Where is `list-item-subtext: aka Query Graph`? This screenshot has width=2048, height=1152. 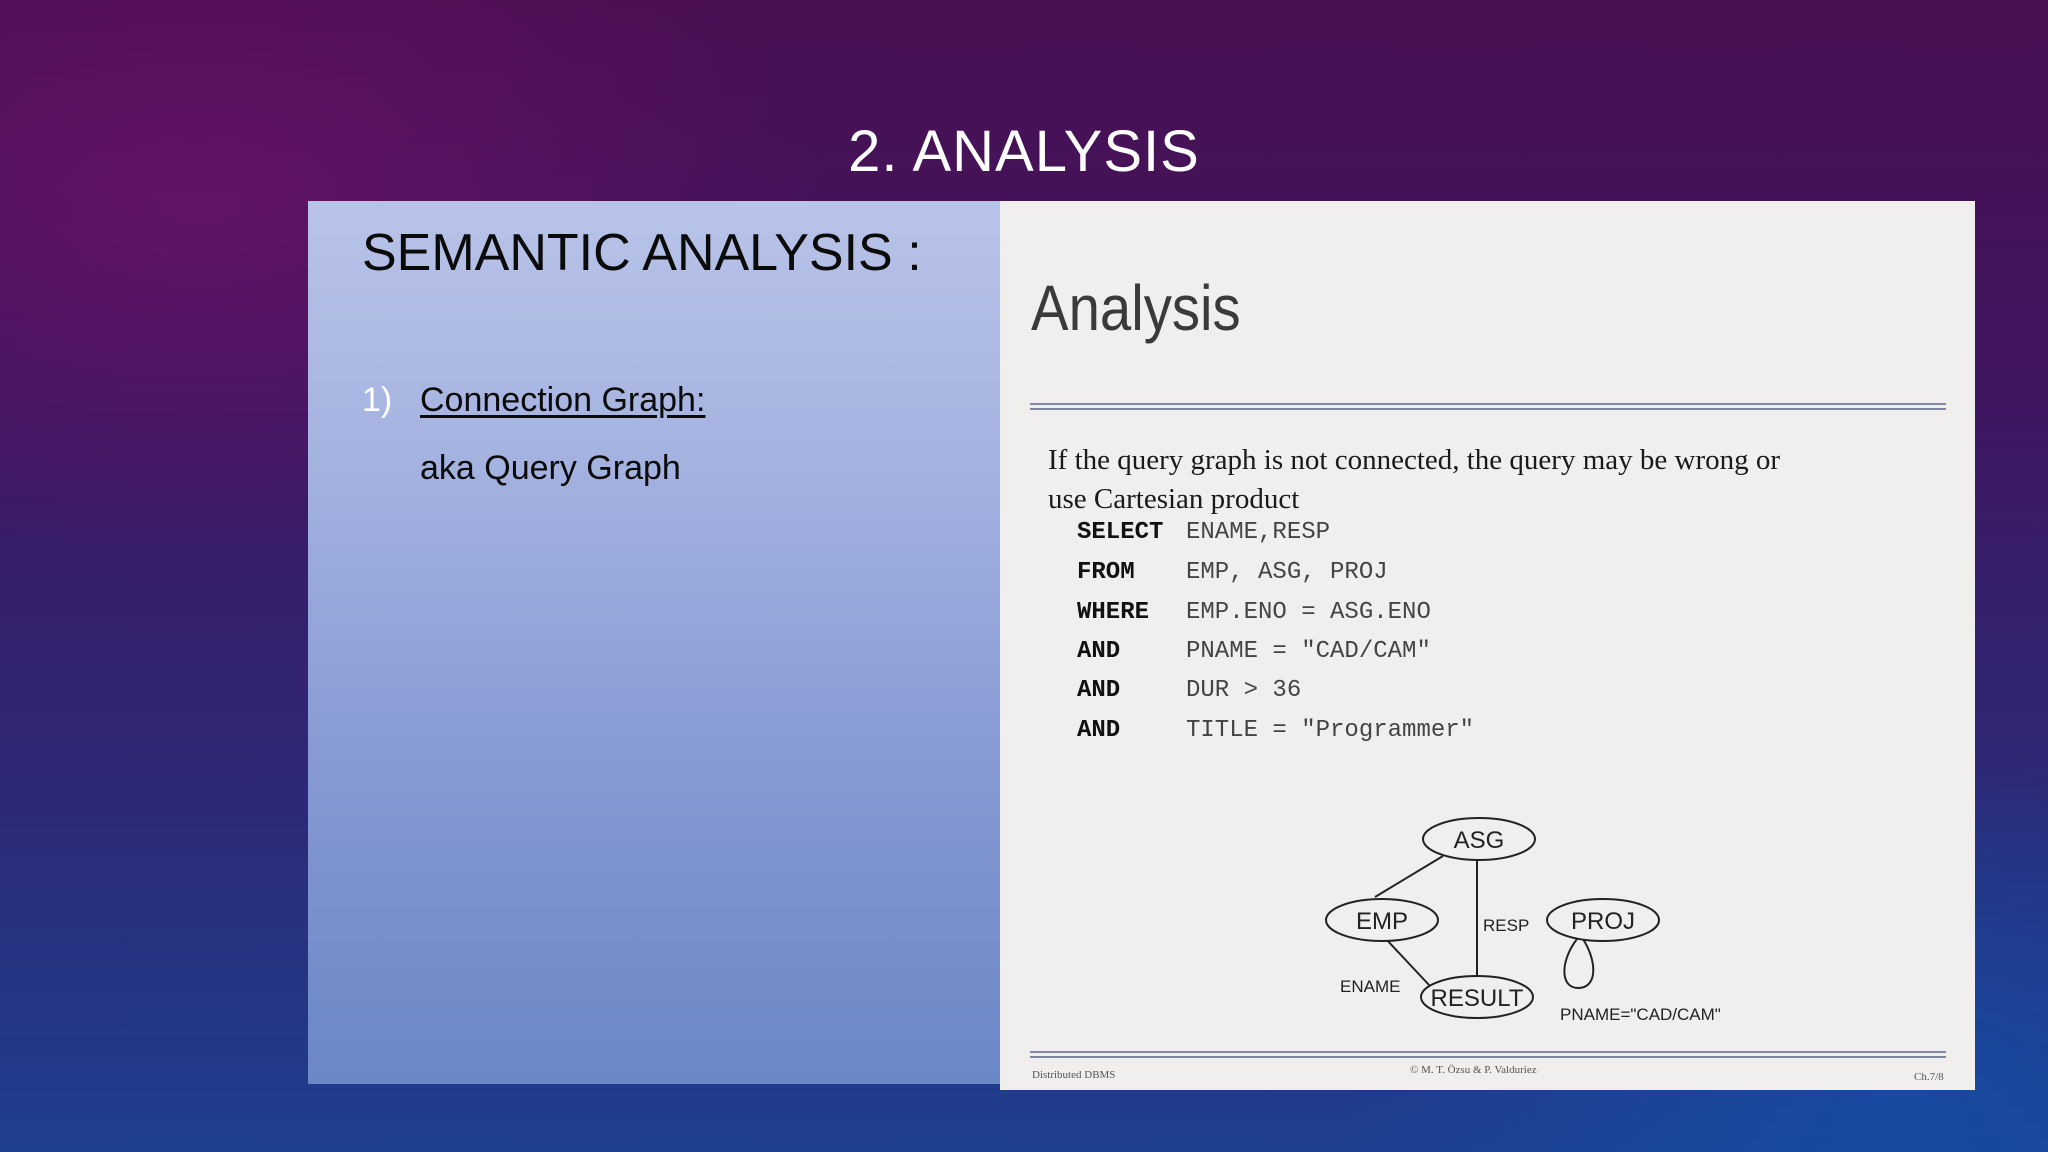 list-item-subtext: aka Query Graph is located at coordinates (550, 468).